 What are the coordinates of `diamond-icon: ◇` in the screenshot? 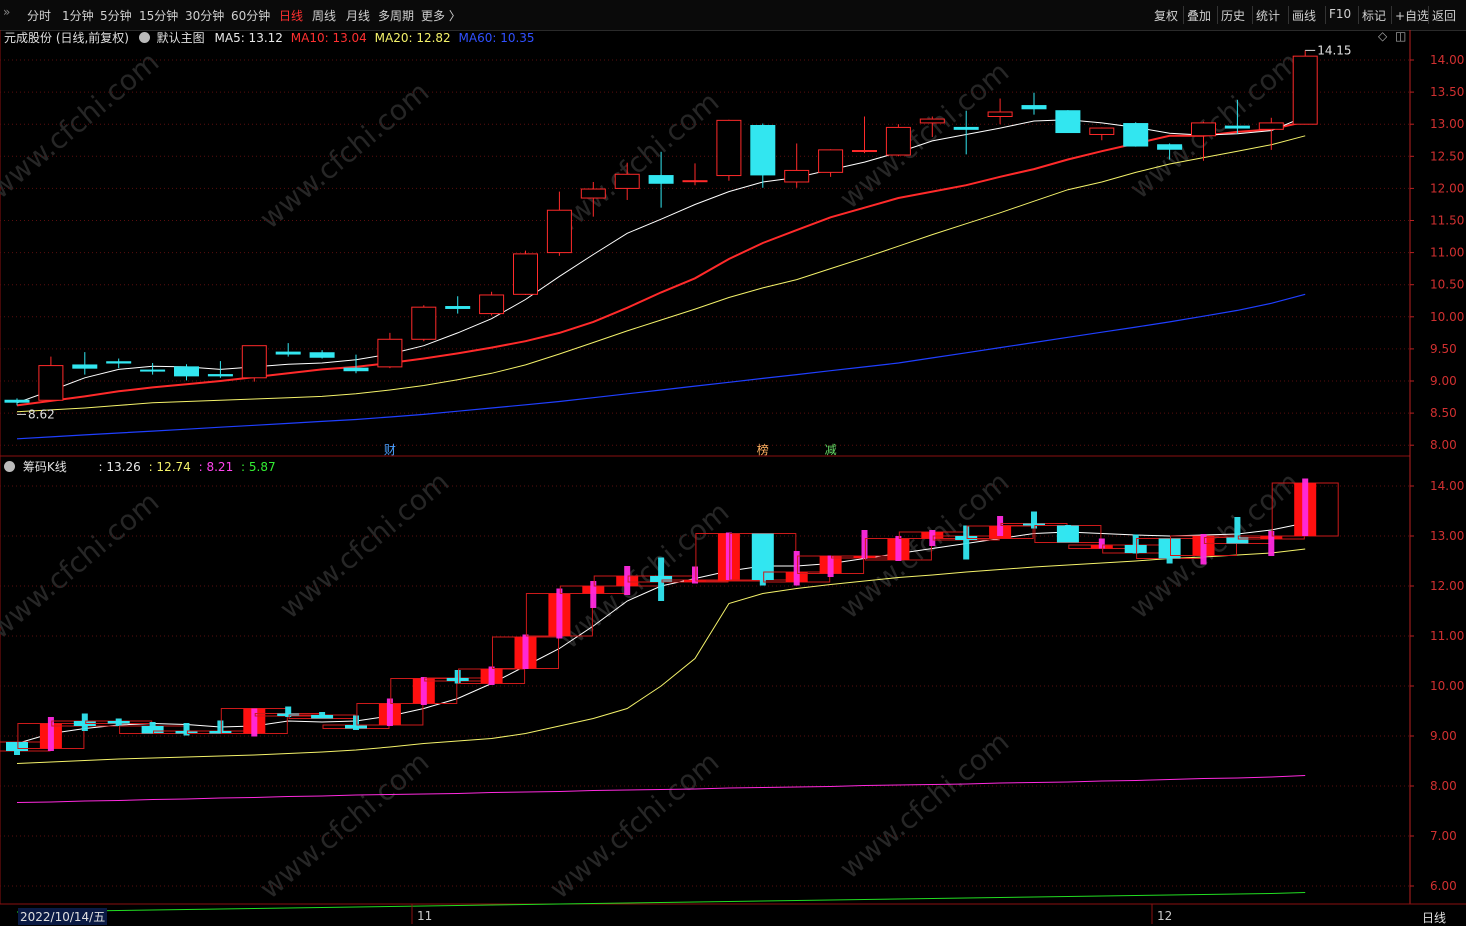 It's located at (1382, 36).